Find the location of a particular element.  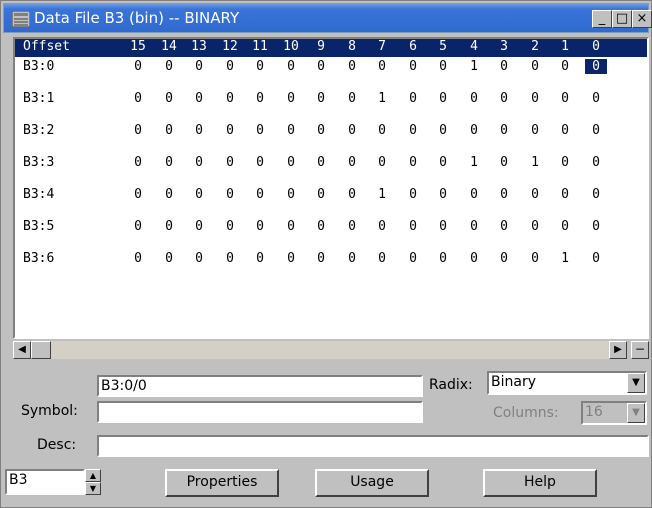

split-window-button: − is located at coordinates (640, 350).